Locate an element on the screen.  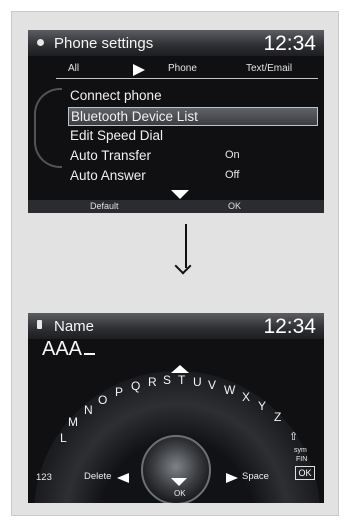
tab-bar: All Phone Text/Email is located at coordinates (187, 71).